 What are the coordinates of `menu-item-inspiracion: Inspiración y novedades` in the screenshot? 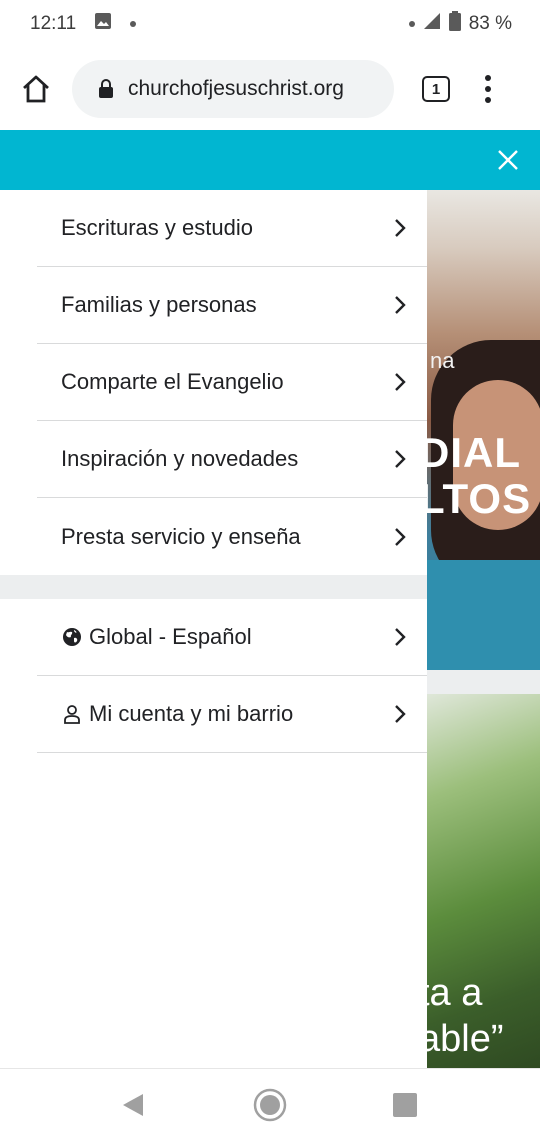 It's located at (232, 459).